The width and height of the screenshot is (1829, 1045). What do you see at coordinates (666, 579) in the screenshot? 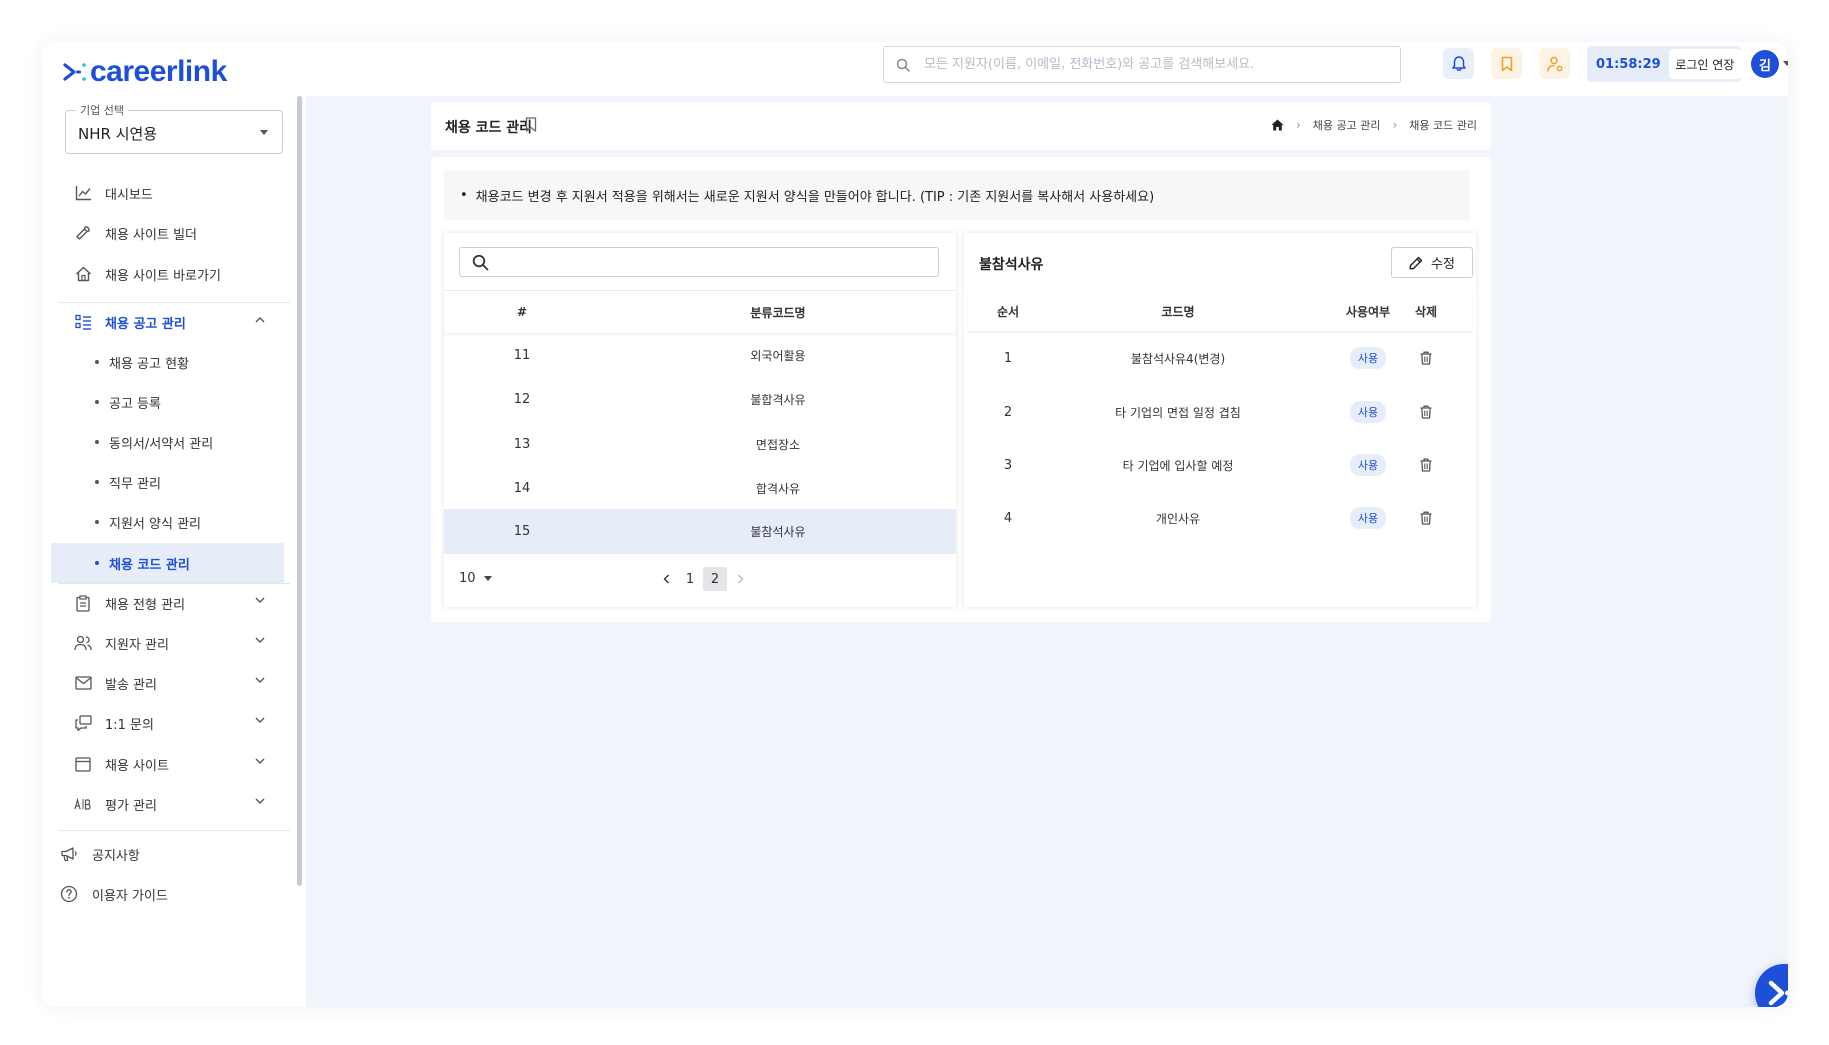
I see `prev-page-button` at bounding box center [666, 579].